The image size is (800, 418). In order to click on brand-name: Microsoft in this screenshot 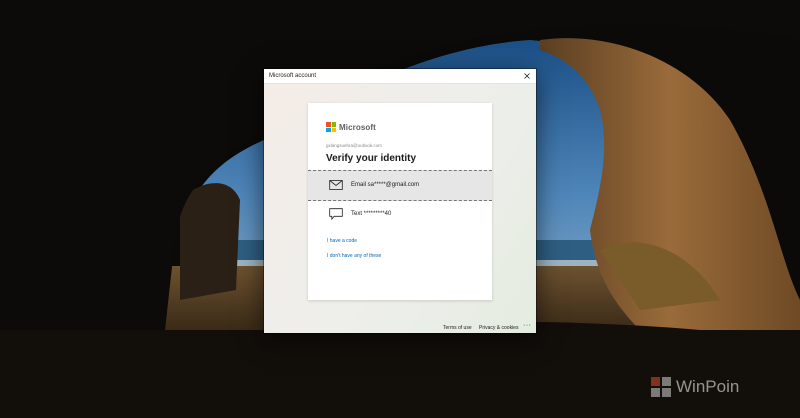, I will do `click(357, 127)`.